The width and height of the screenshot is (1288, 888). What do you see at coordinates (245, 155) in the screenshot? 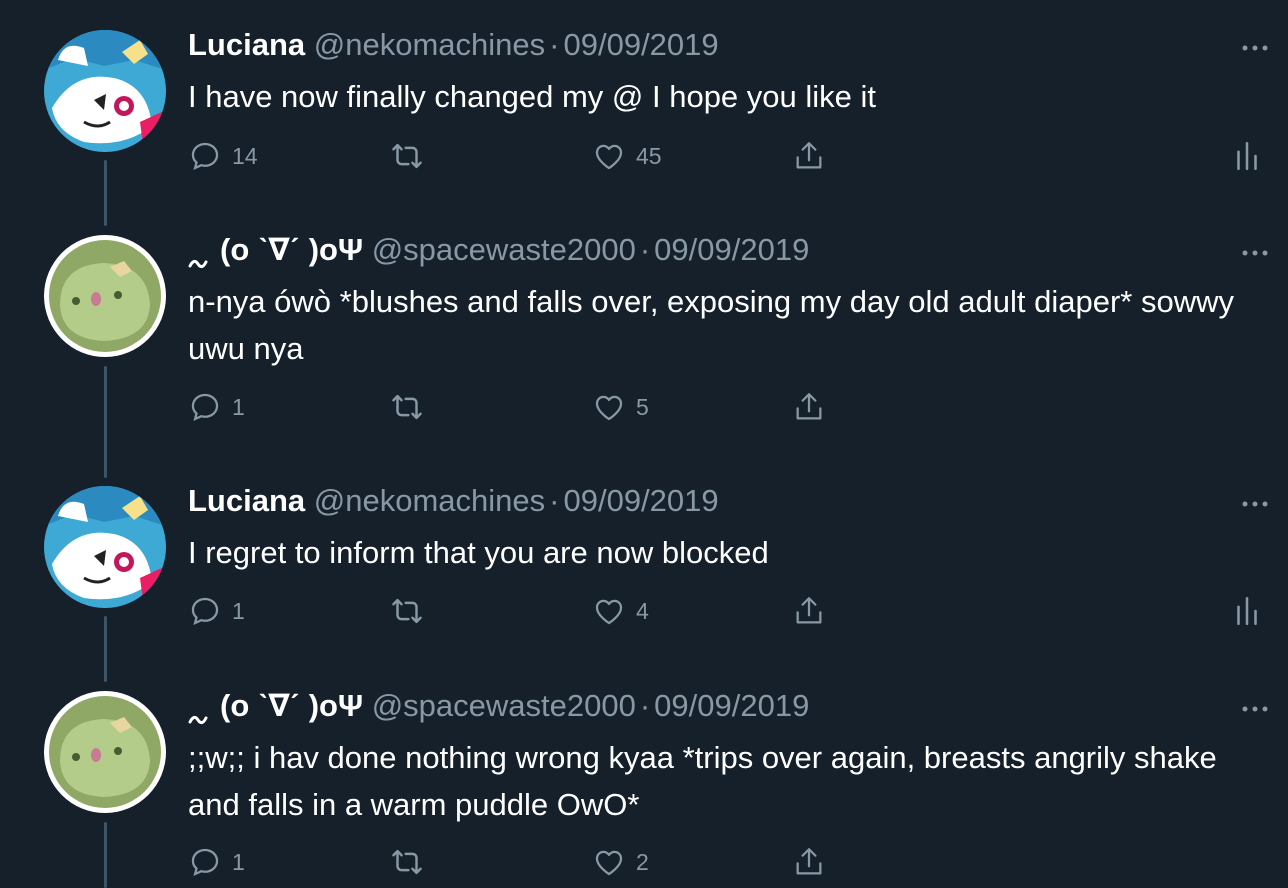
I see `reply-count: 14` at bounding box center [245, 155].